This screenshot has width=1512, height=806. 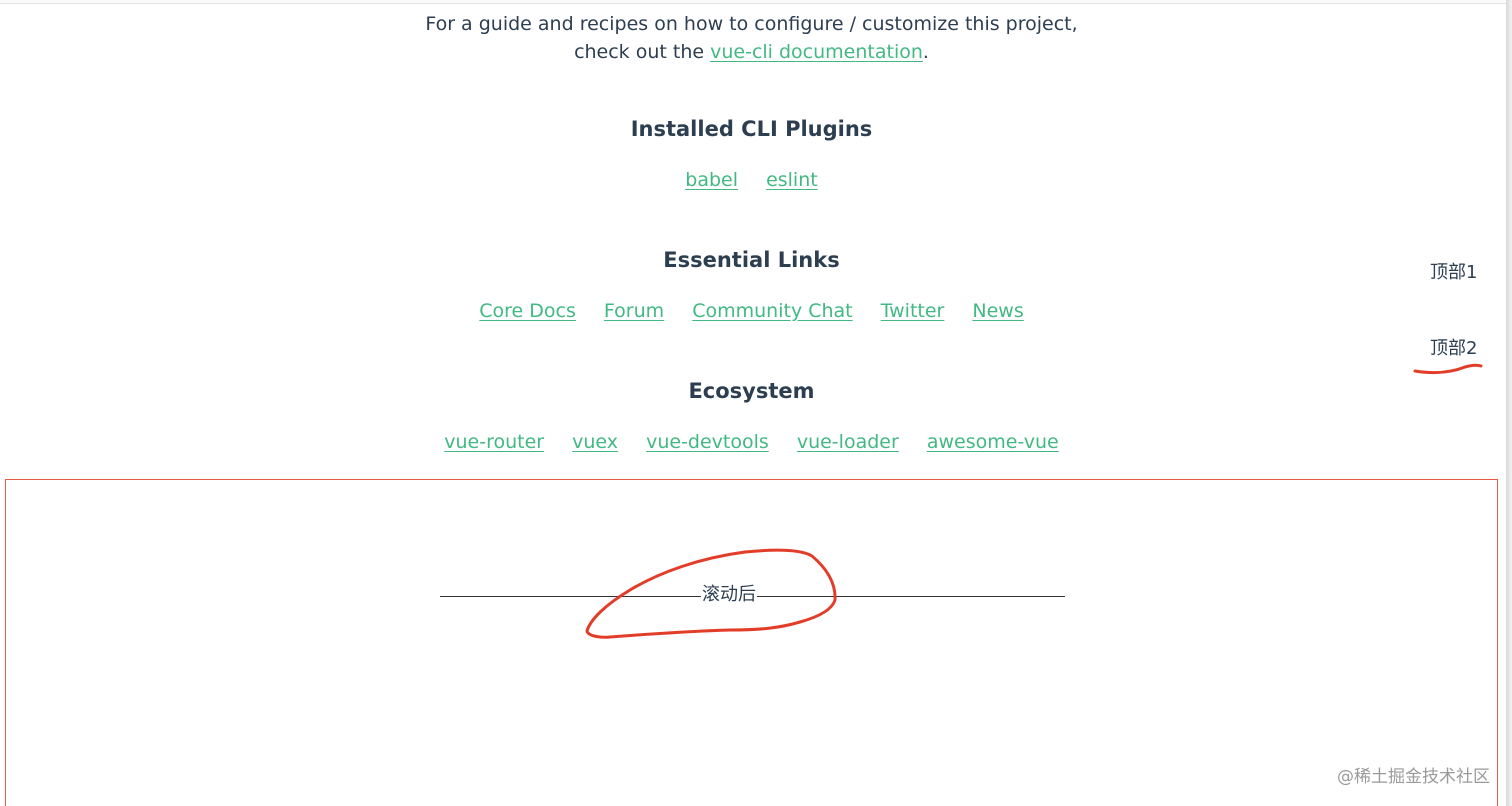 What do you see at coordinates (494, 442) in the screenshot?
I see `link-vue-router: vue-router` at bounding box center [494, 442].